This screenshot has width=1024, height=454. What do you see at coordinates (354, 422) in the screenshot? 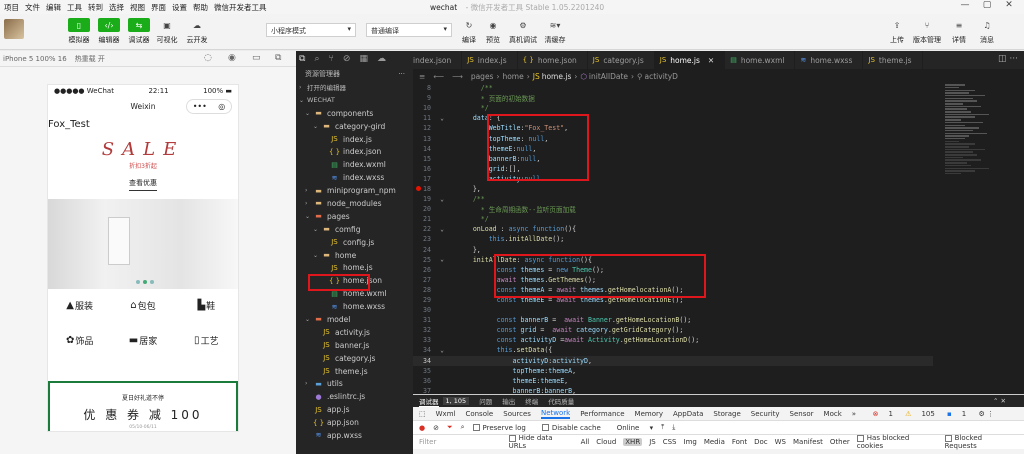
I see `file-item: { } app.json` at bounding box center [354, 422].